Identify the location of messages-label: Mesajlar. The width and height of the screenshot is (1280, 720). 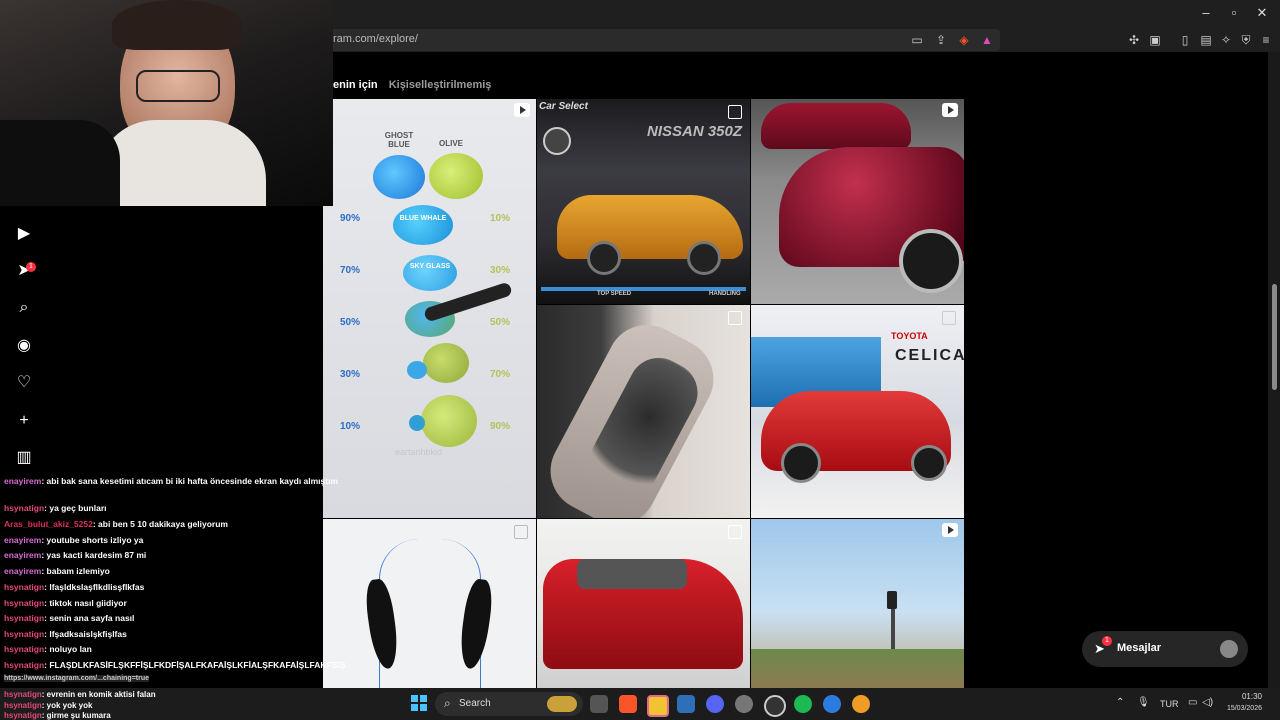
(1139, 648).